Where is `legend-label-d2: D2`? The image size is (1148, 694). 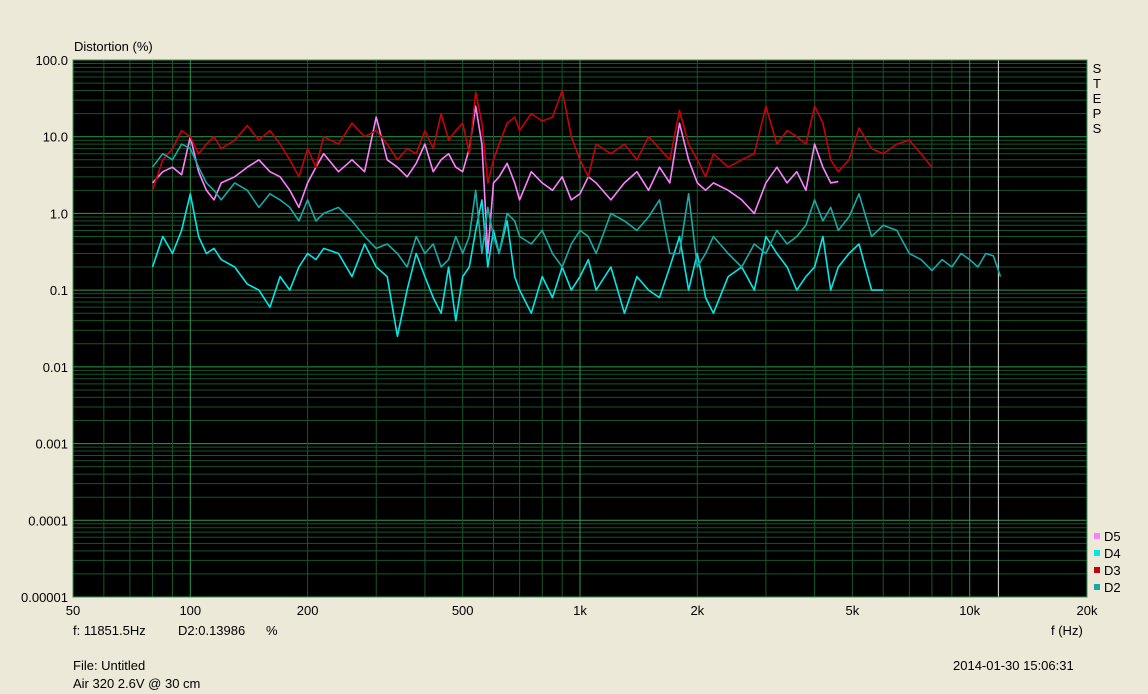
legend-label-d2: D2 is located at coordinates (1112, 587).